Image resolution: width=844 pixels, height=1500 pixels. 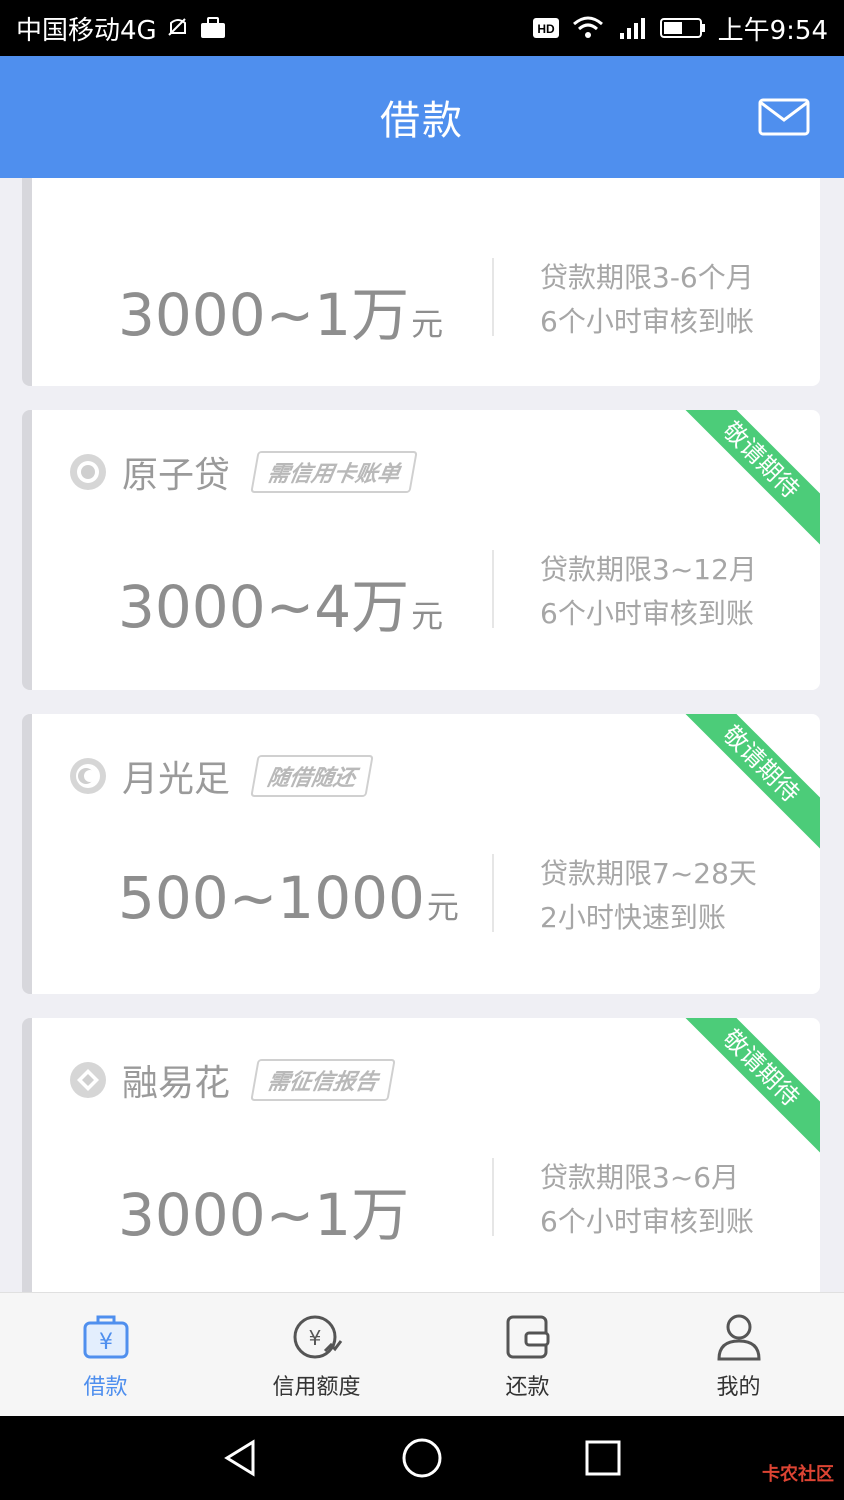 I want to click on amount-range: 500~1000, so click(x=271, y=898).